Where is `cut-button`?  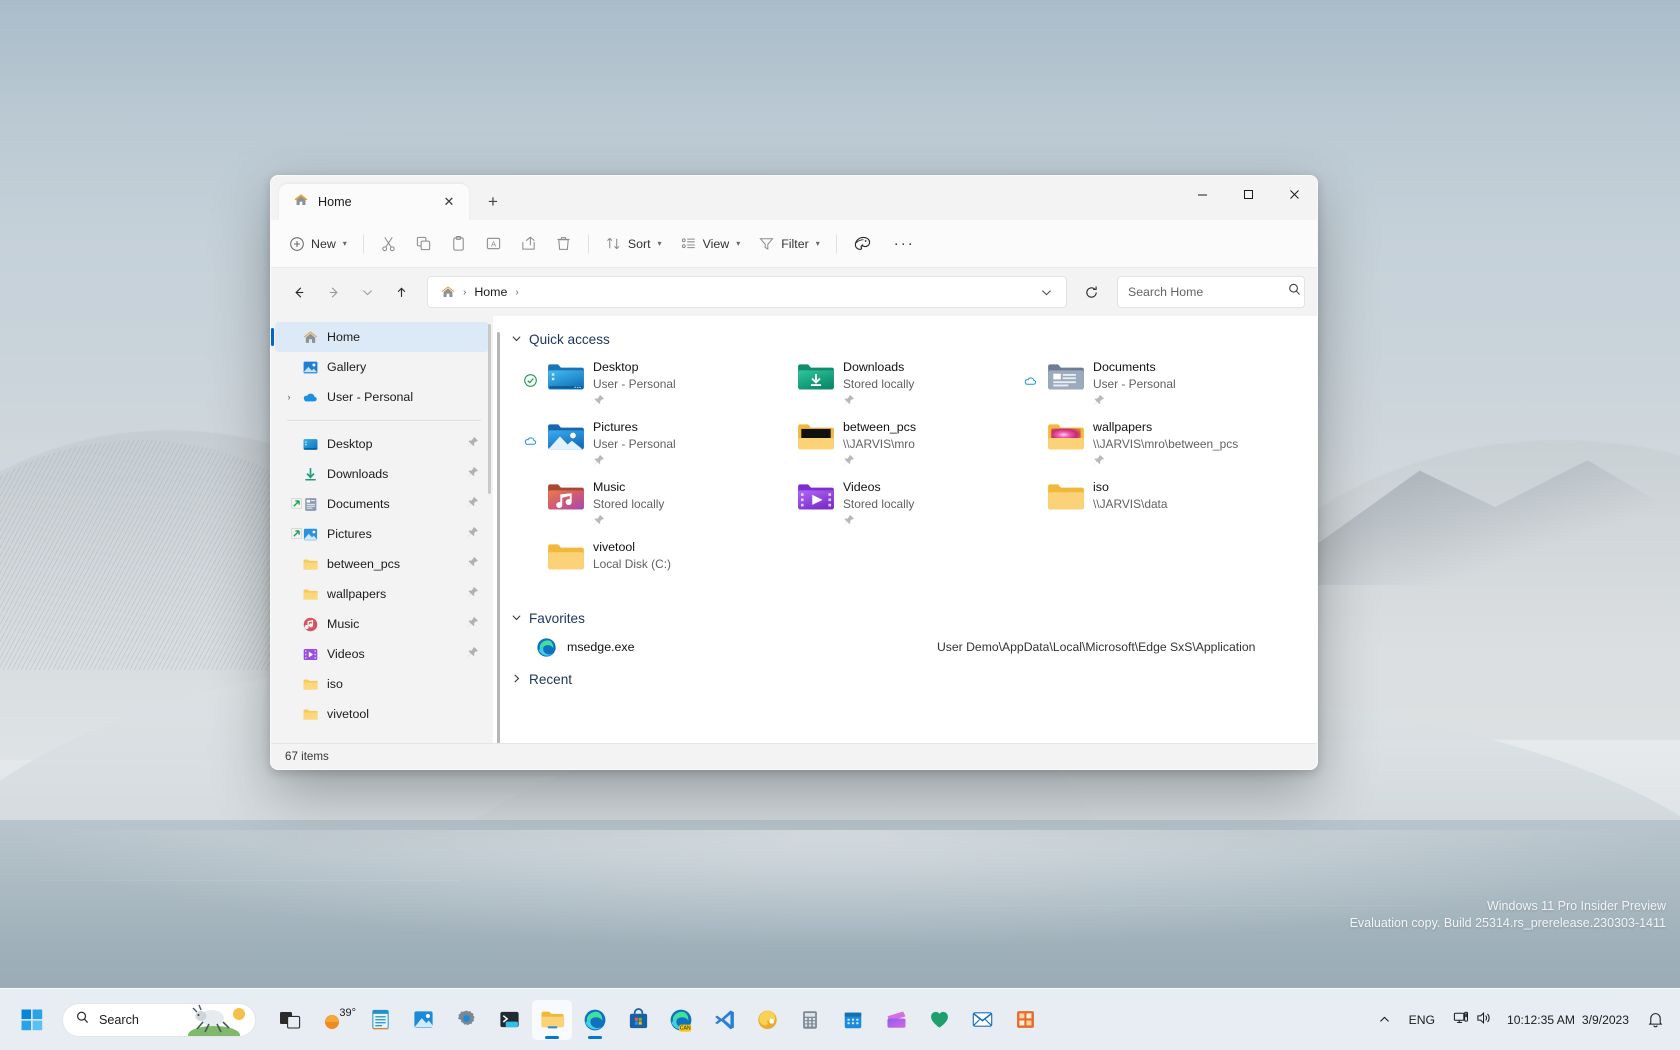
cut-button is located at coordinates (388, 244).